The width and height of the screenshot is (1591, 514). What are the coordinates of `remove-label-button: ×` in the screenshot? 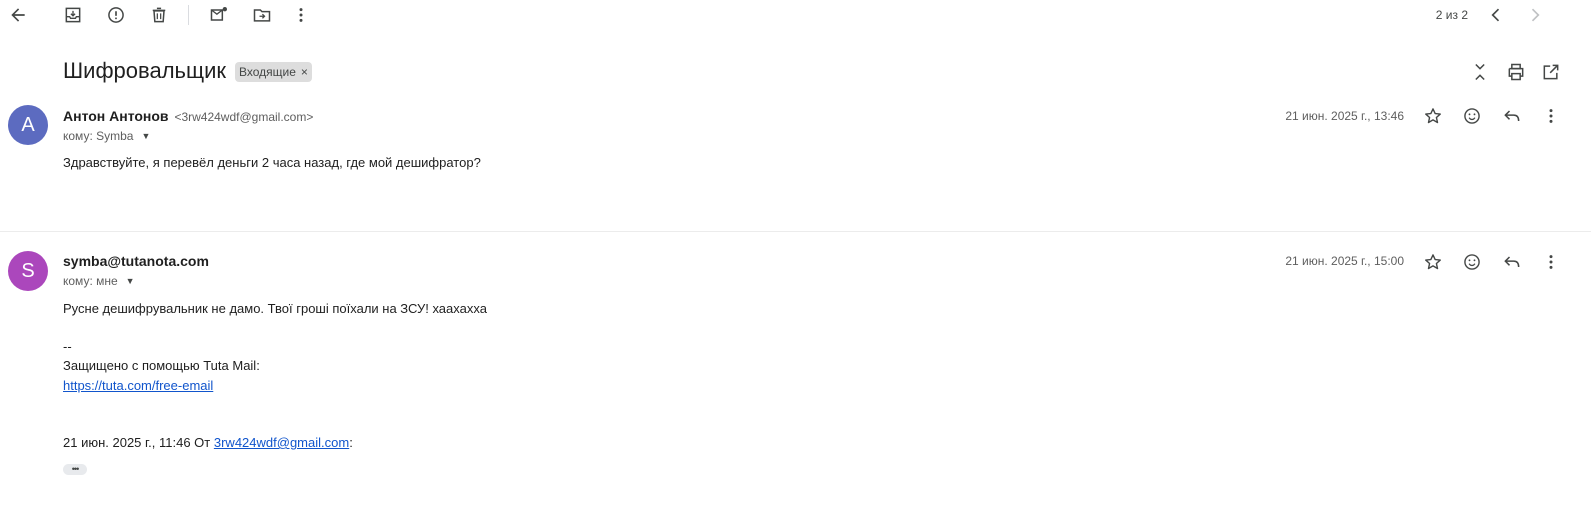 It's located at (304, 72).